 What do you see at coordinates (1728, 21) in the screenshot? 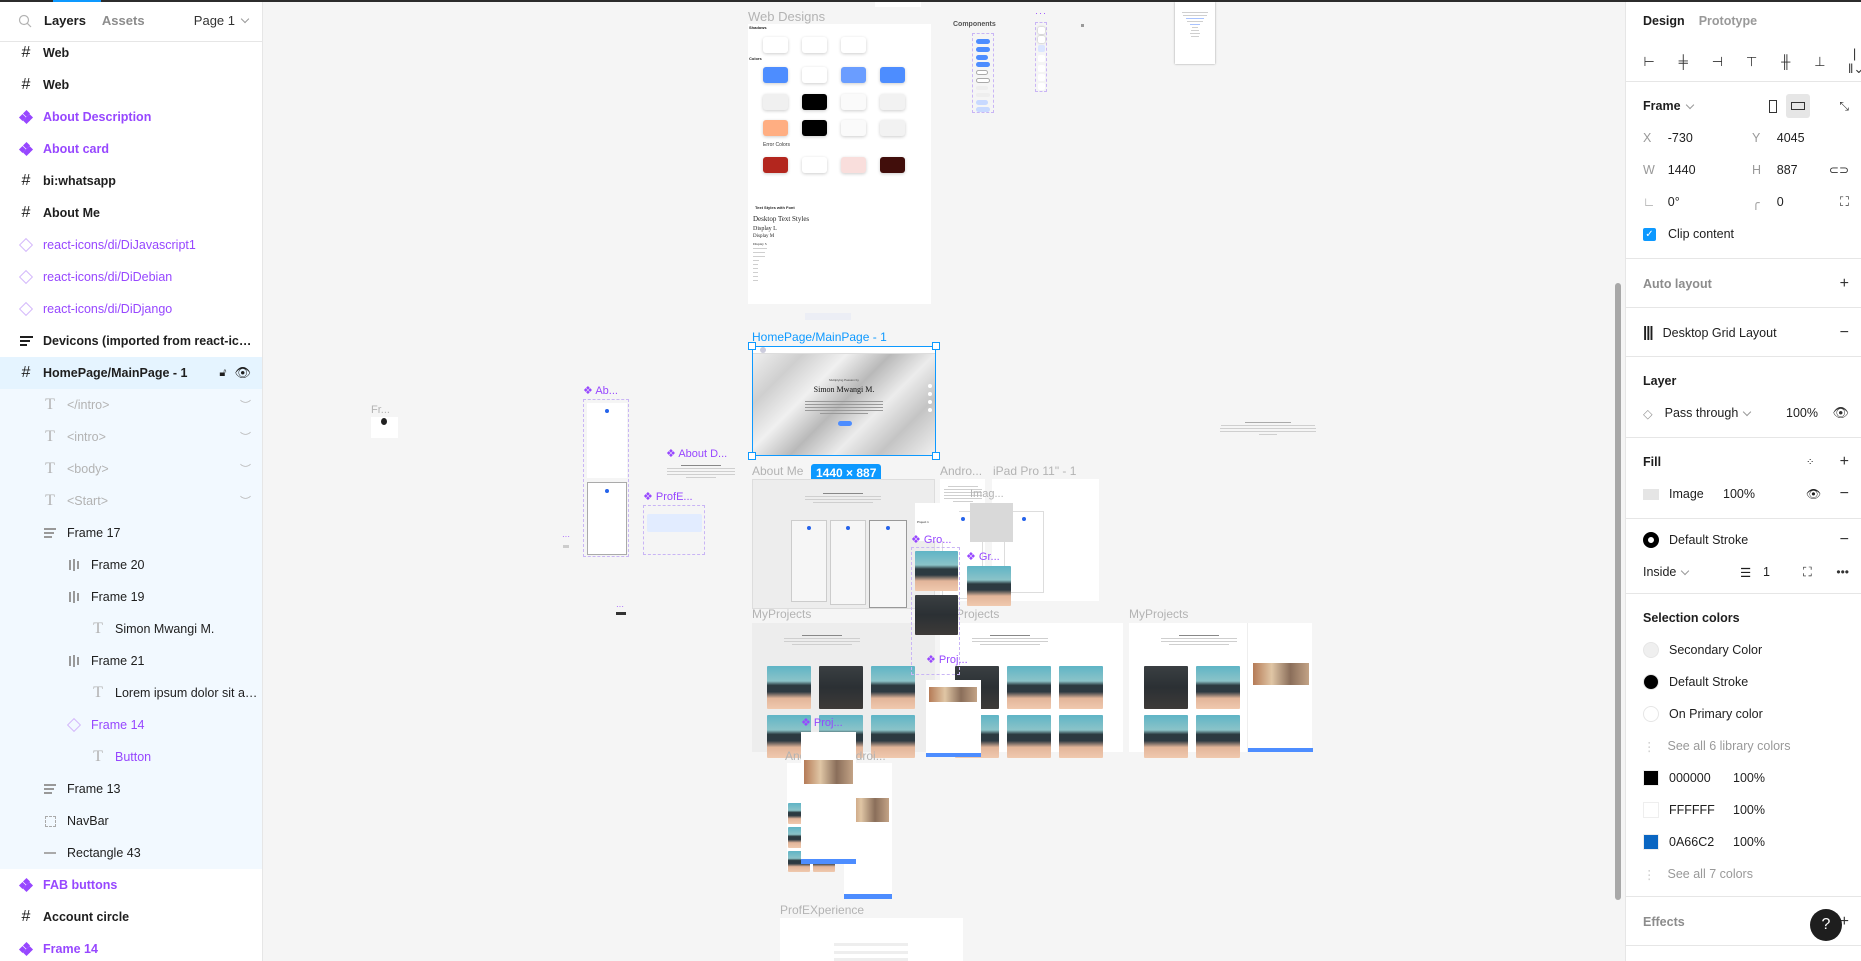
I see `tab-prototype: Prototype` at bounding box center [1728, 21].